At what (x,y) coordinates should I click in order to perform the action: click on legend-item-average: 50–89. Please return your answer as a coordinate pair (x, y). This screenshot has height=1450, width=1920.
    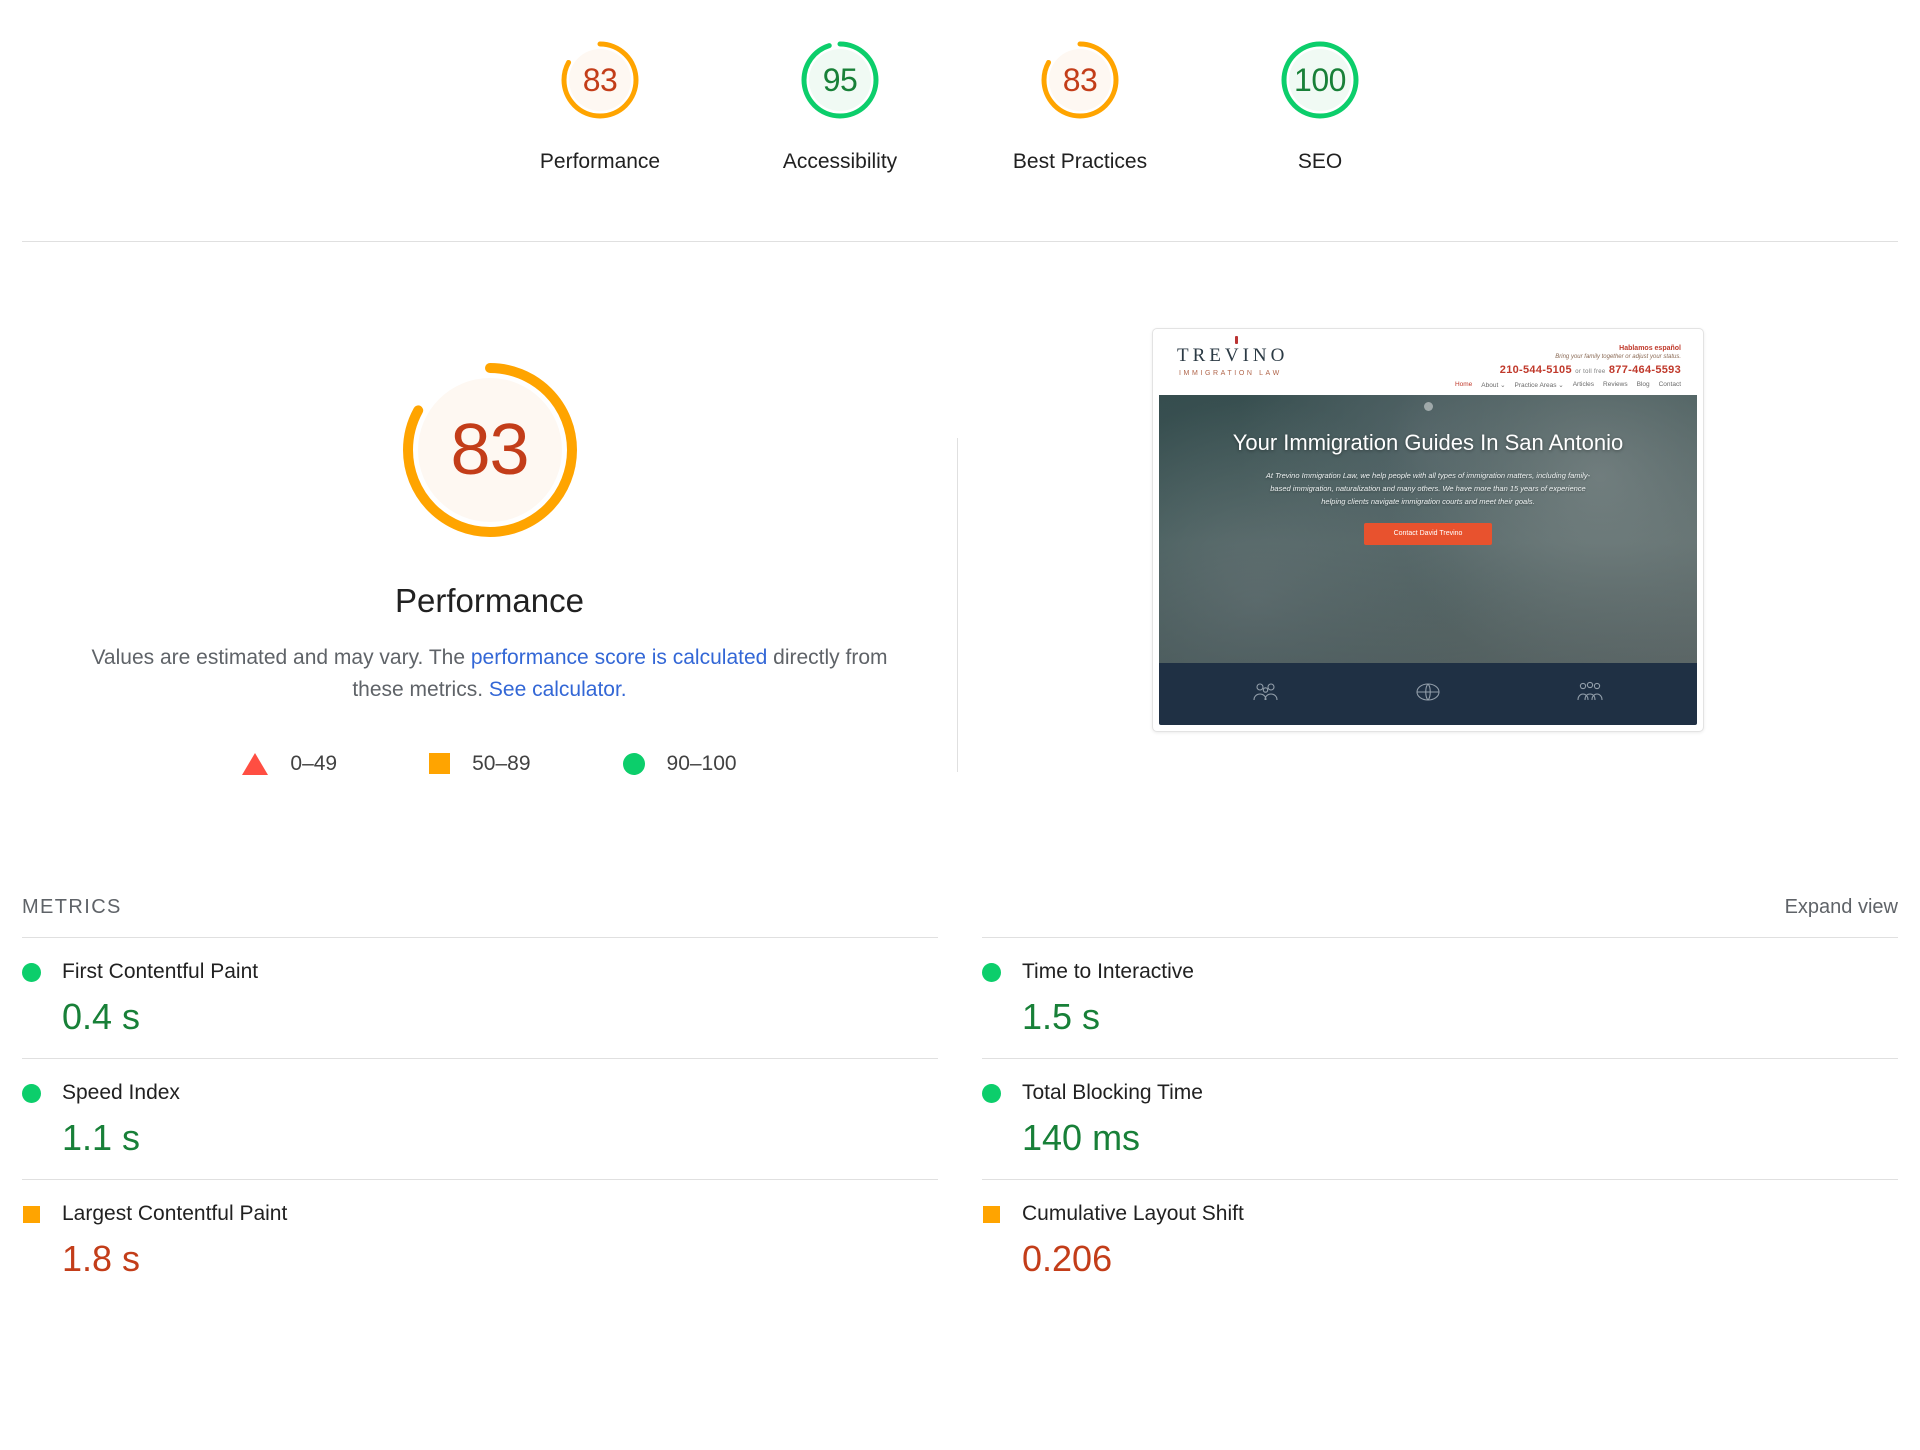
    Looking at the image, I should click on (480, 763).